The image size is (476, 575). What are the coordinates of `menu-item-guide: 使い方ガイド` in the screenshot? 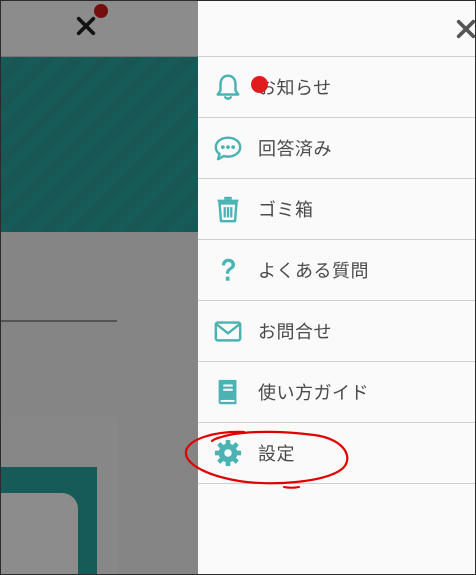 It's located at (336, 392).